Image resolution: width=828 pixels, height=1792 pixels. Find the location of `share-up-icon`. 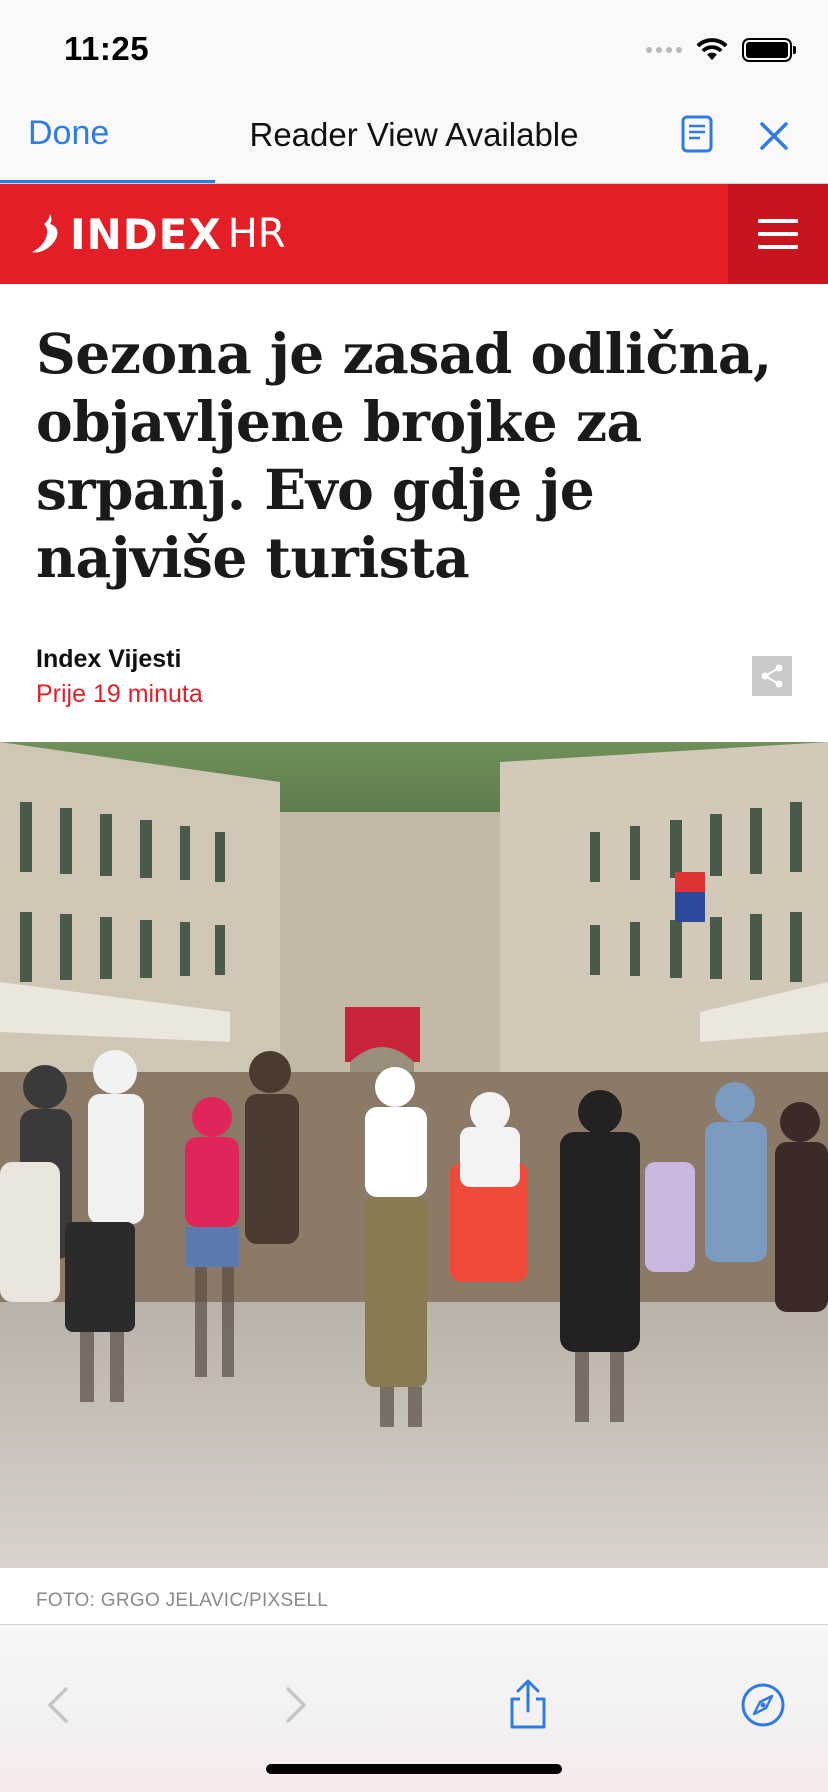

share-up-icon is located at coordinates (528, 1705).